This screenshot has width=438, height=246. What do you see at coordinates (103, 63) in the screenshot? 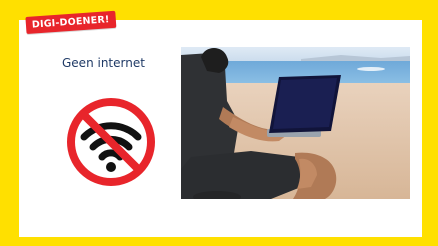
I see `caption-title: Geen internet` at bounding box center [103, 63].